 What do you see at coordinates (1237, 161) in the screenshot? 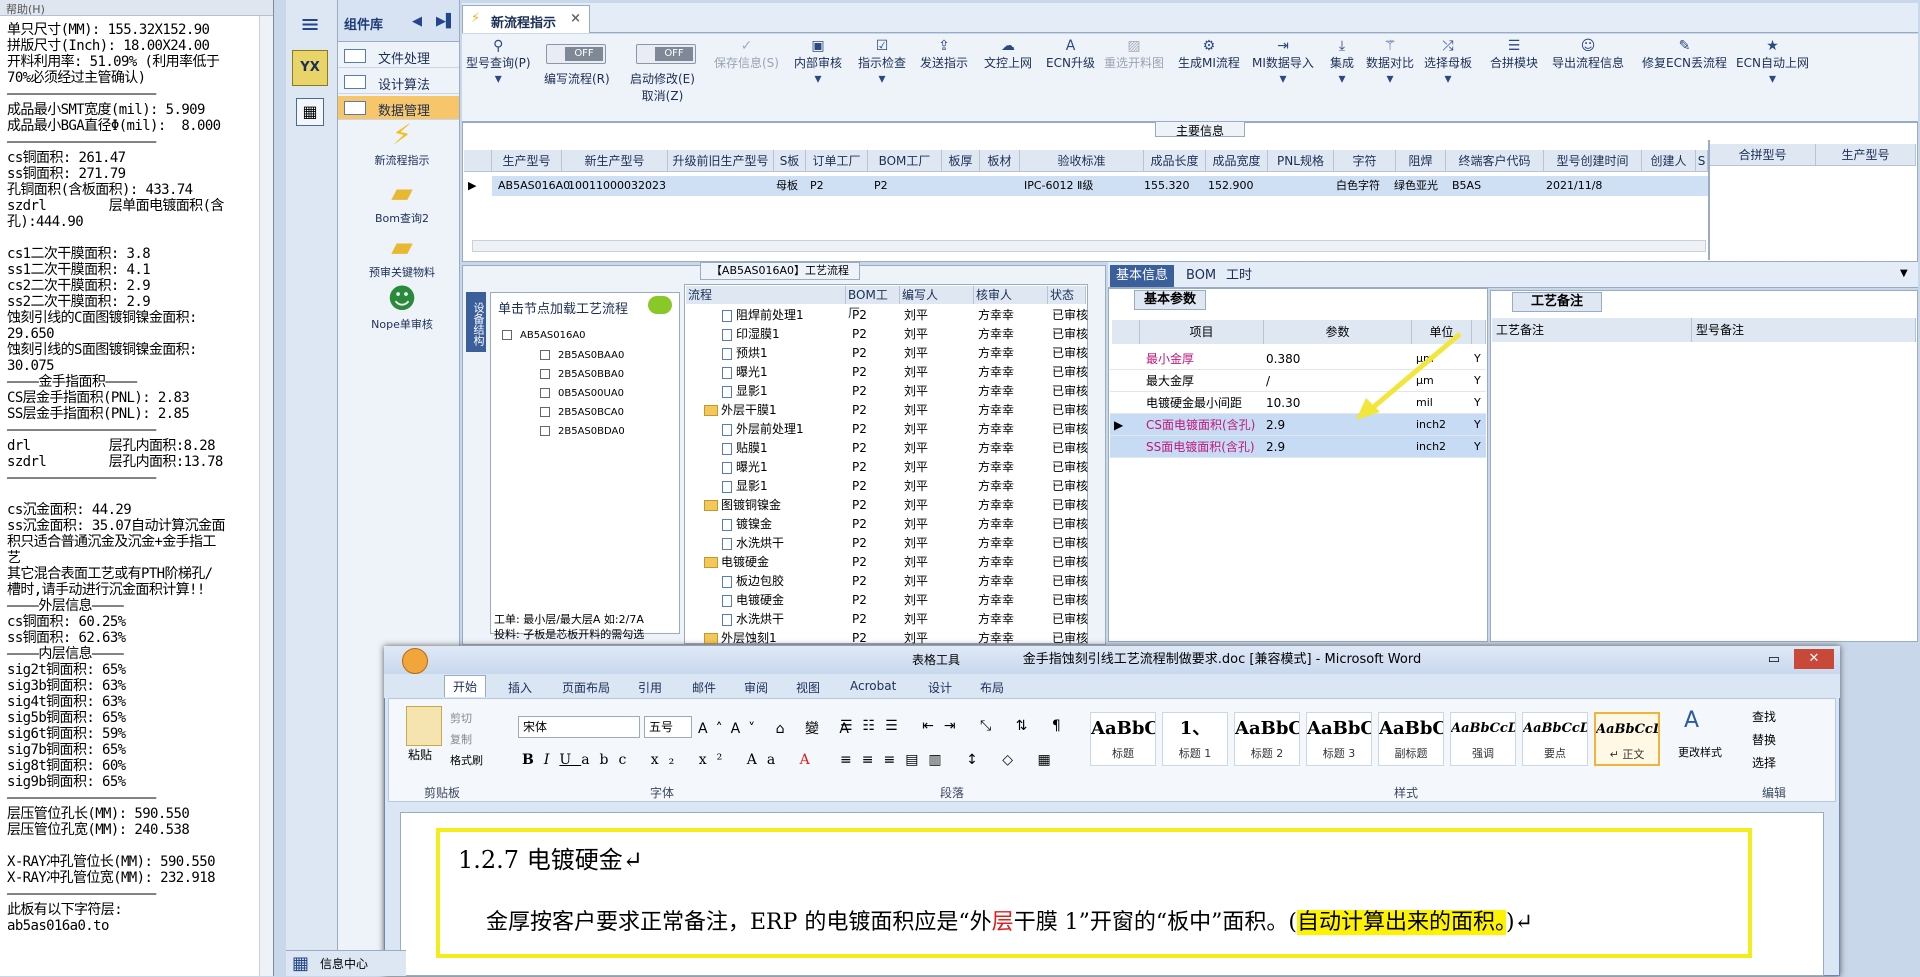
I see `col-header: 成品宽度` at bounding box center [1237, 161].